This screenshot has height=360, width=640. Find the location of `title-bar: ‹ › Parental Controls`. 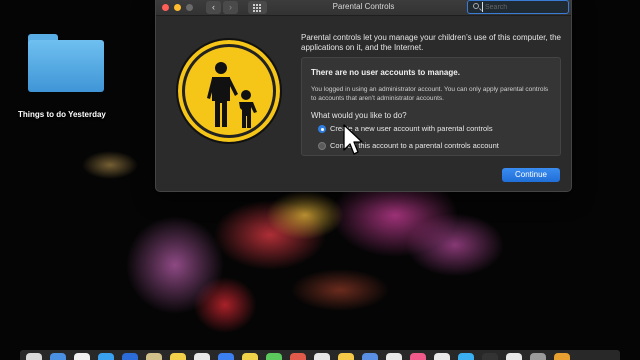

title-bar: ‹ › Parental Controls is located at coordinates (363, 8).